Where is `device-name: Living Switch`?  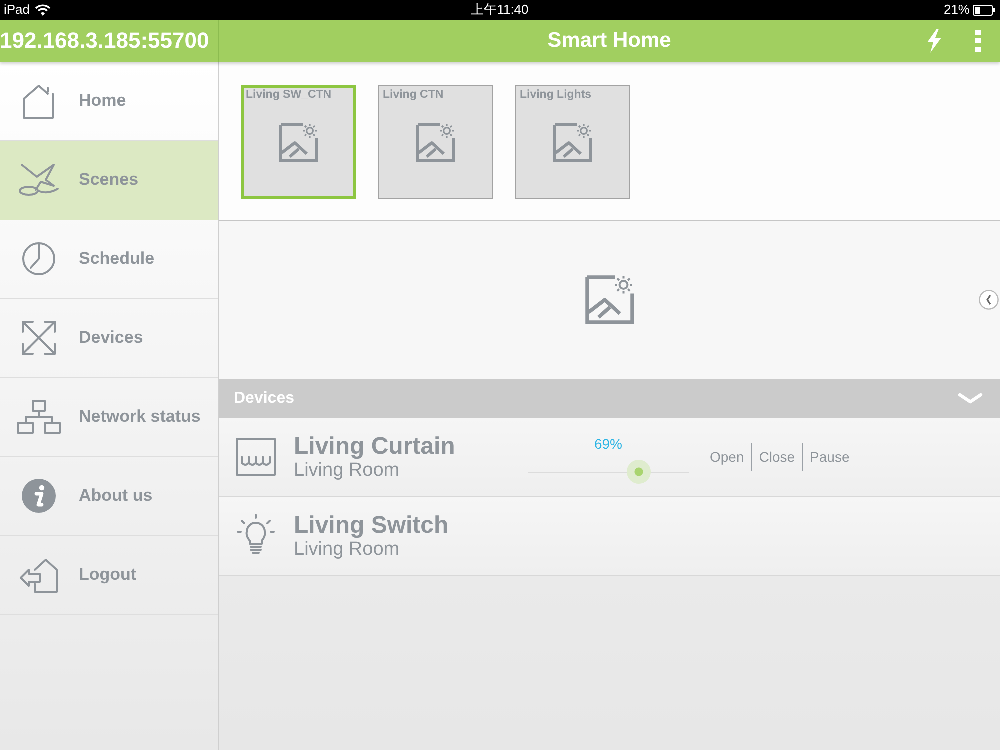 device-name: Living Switch is located at coordinates (372, 525).